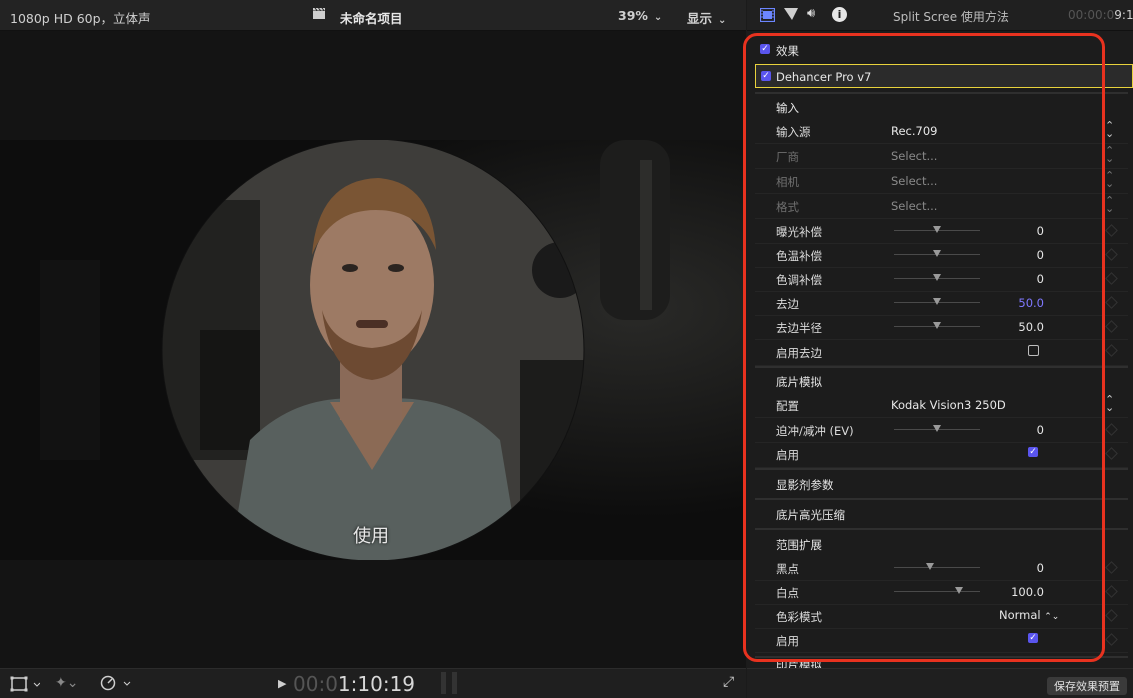 The image size is (1133, 698). I want to click on timecode-dim: 00:0, so click(315, 684).